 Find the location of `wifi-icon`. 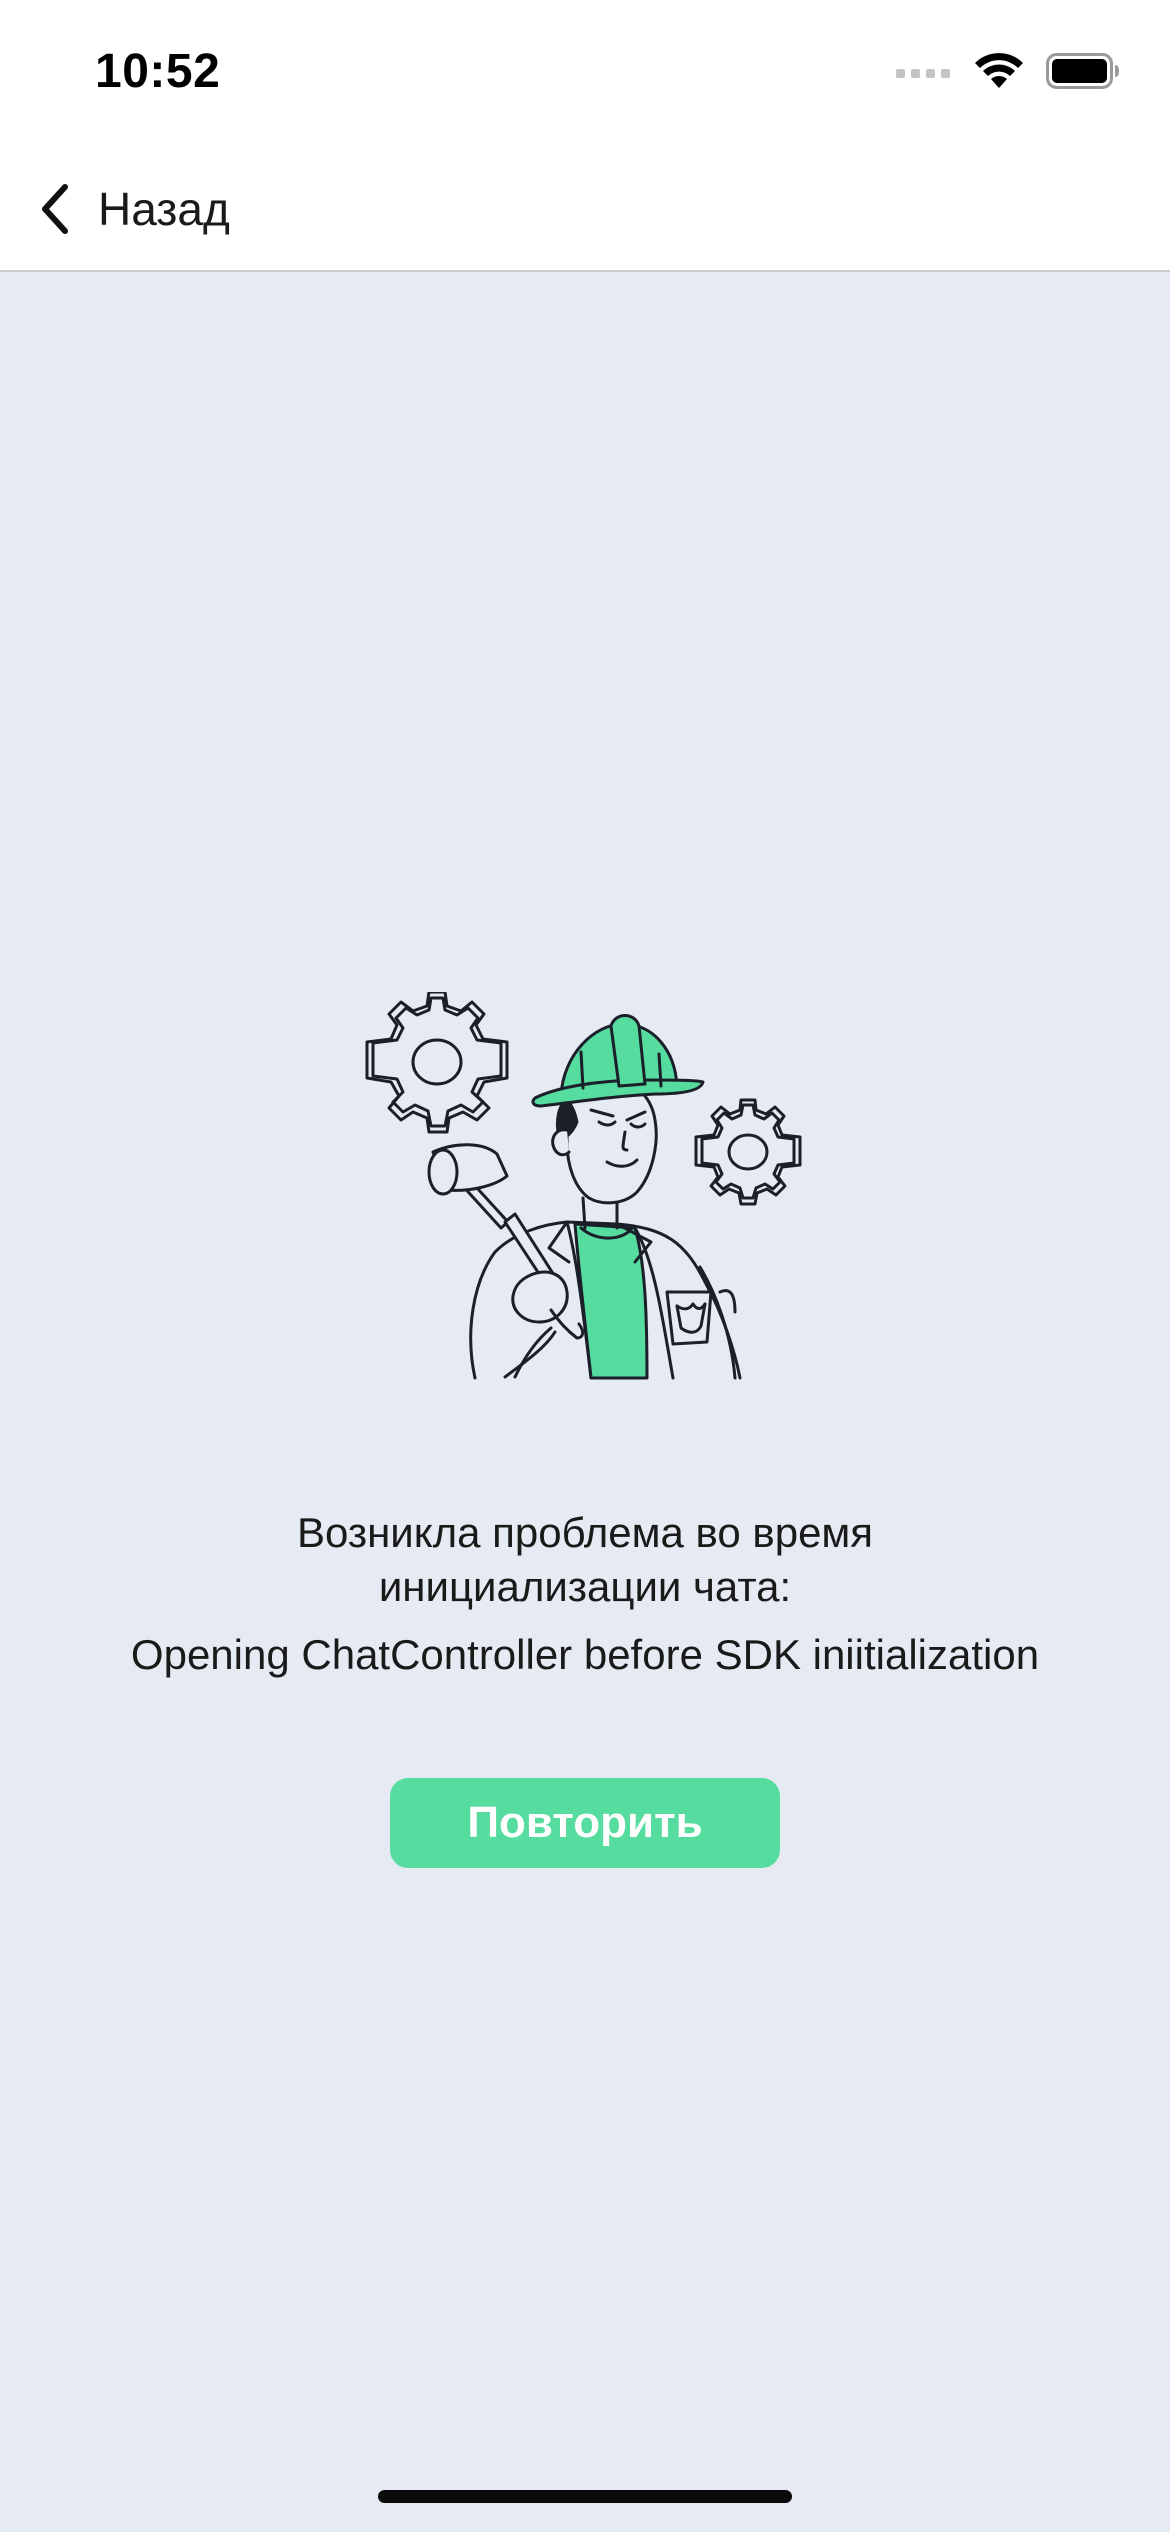

wifi-icon is located at coordinates (999, 70).